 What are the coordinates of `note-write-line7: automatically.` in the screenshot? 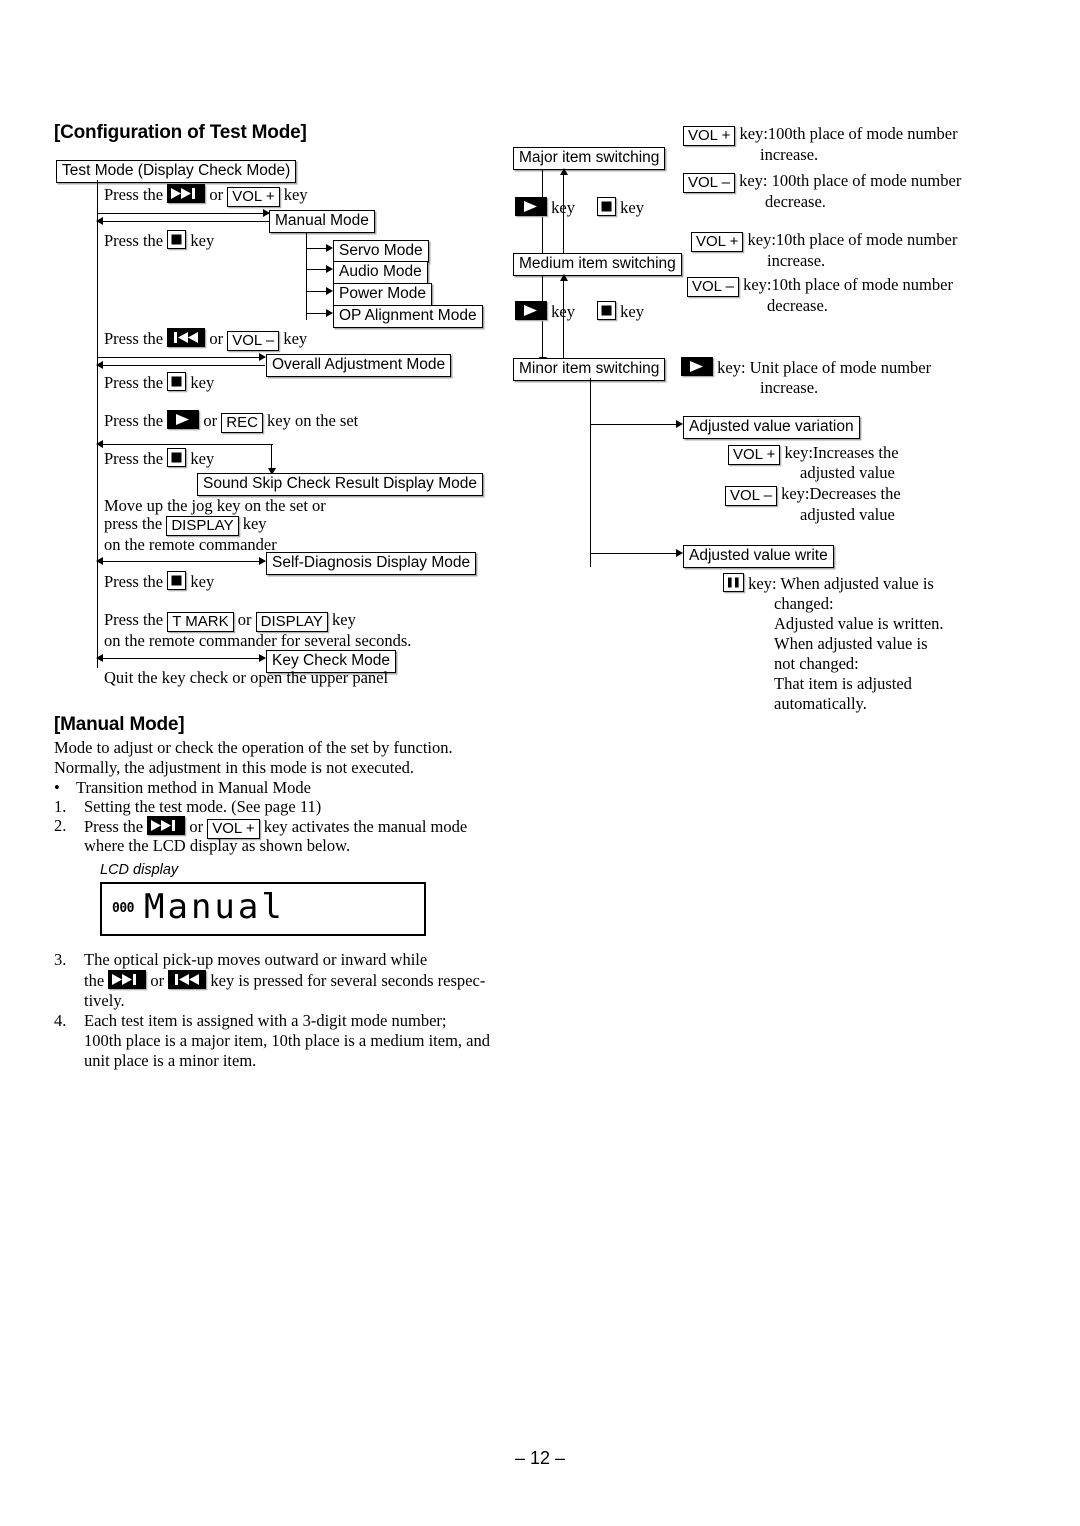 It's located at (820, 703).